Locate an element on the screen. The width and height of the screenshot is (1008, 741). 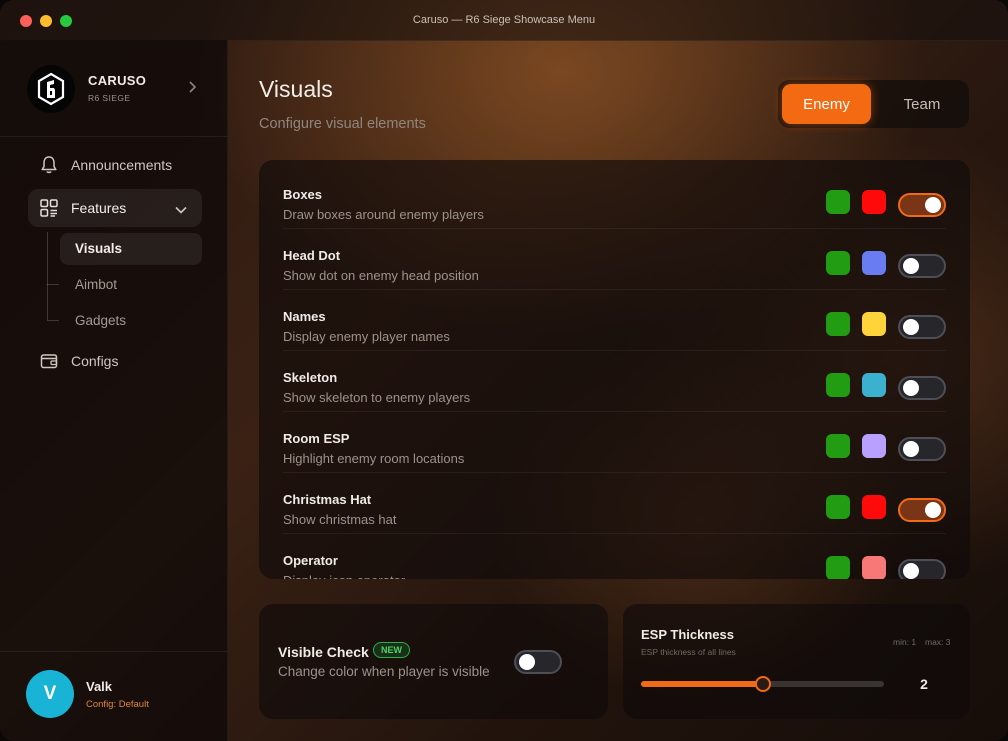
sidebar-item-features: Features is located at coordinates (115, 208).